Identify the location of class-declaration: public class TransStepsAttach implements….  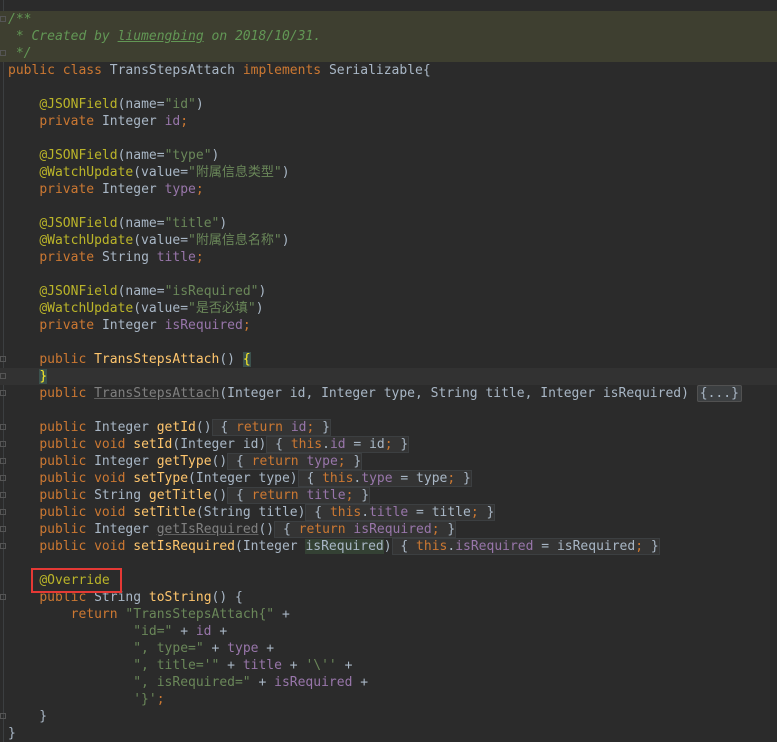
(388, 70).